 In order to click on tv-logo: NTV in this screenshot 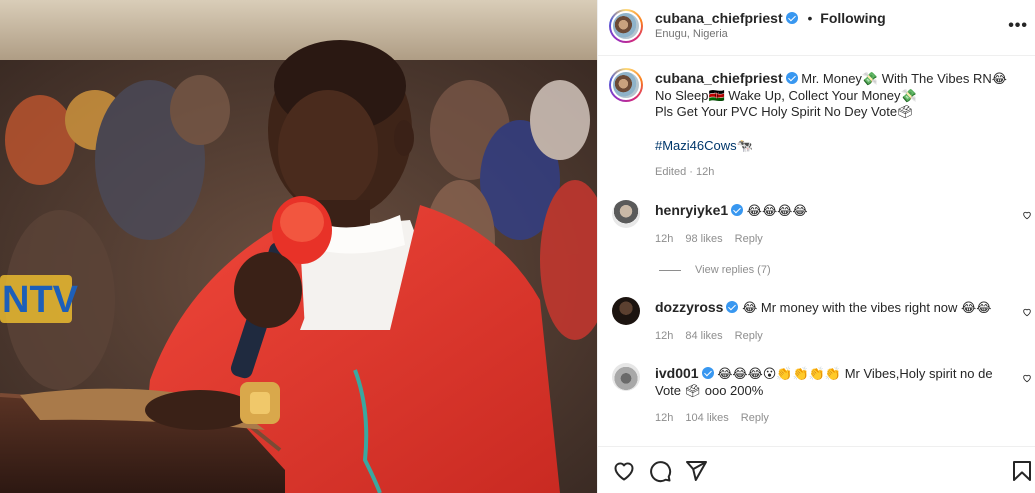, I will do `click(39, 299)`.